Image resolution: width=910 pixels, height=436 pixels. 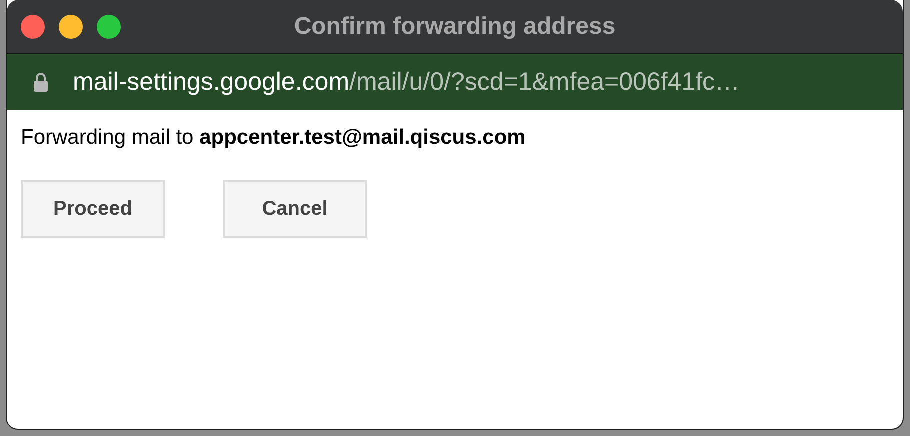 What do you see at coordinates (33, 26) in the screenshot?
I see `close-button` at bounding box center [33, 26].